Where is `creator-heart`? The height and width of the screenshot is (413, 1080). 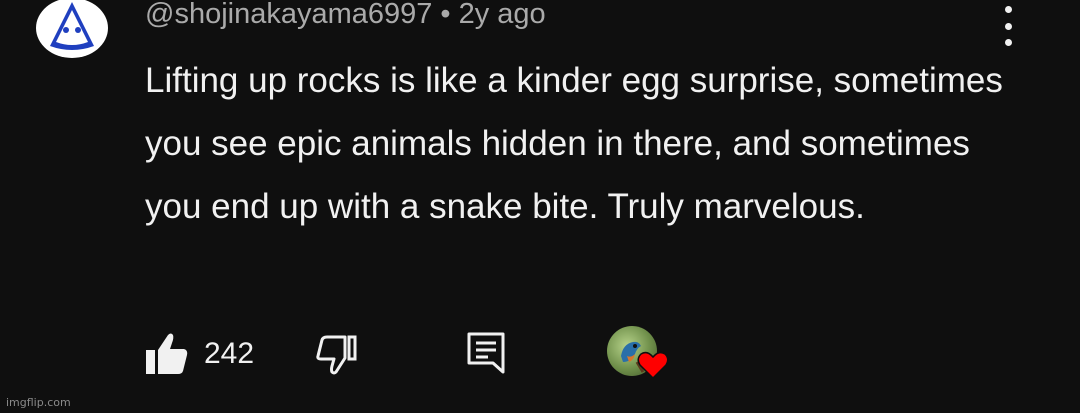 creator-heart is located at coordinates (639, 356).